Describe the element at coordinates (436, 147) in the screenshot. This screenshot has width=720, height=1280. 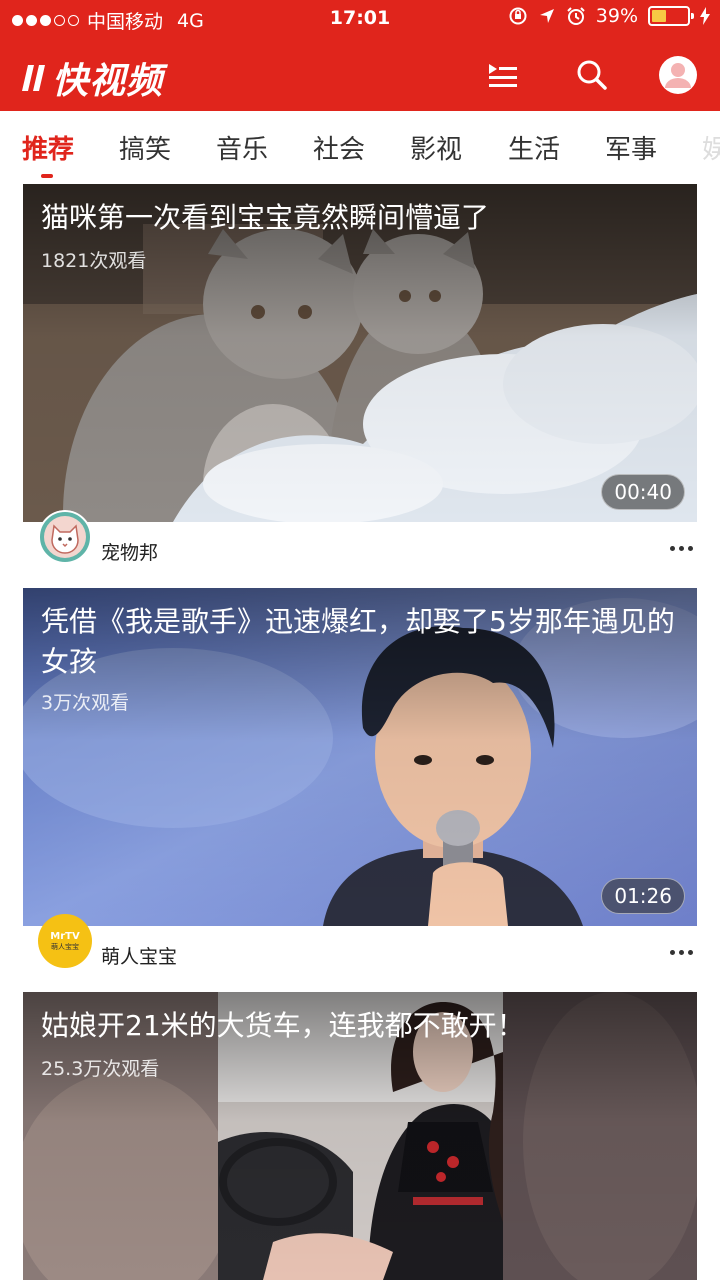
I see `tab-film: 影视` at that location.